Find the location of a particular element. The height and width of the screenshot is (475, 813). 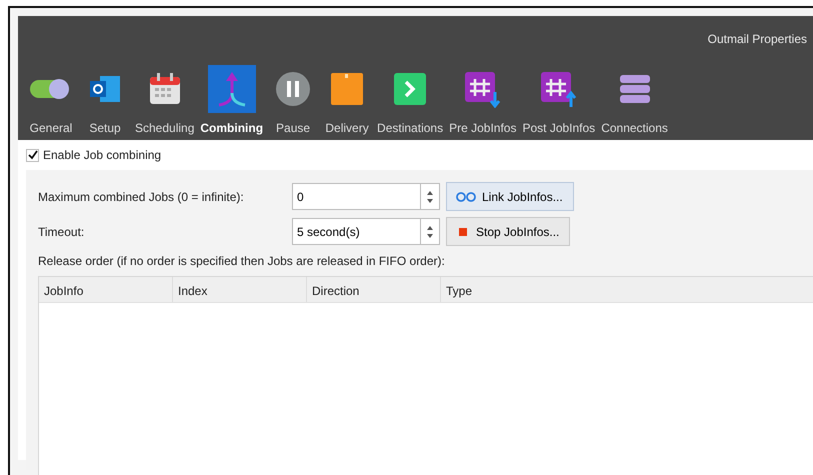

toolbar-tab: Combining is located at coordinates (231, 101).